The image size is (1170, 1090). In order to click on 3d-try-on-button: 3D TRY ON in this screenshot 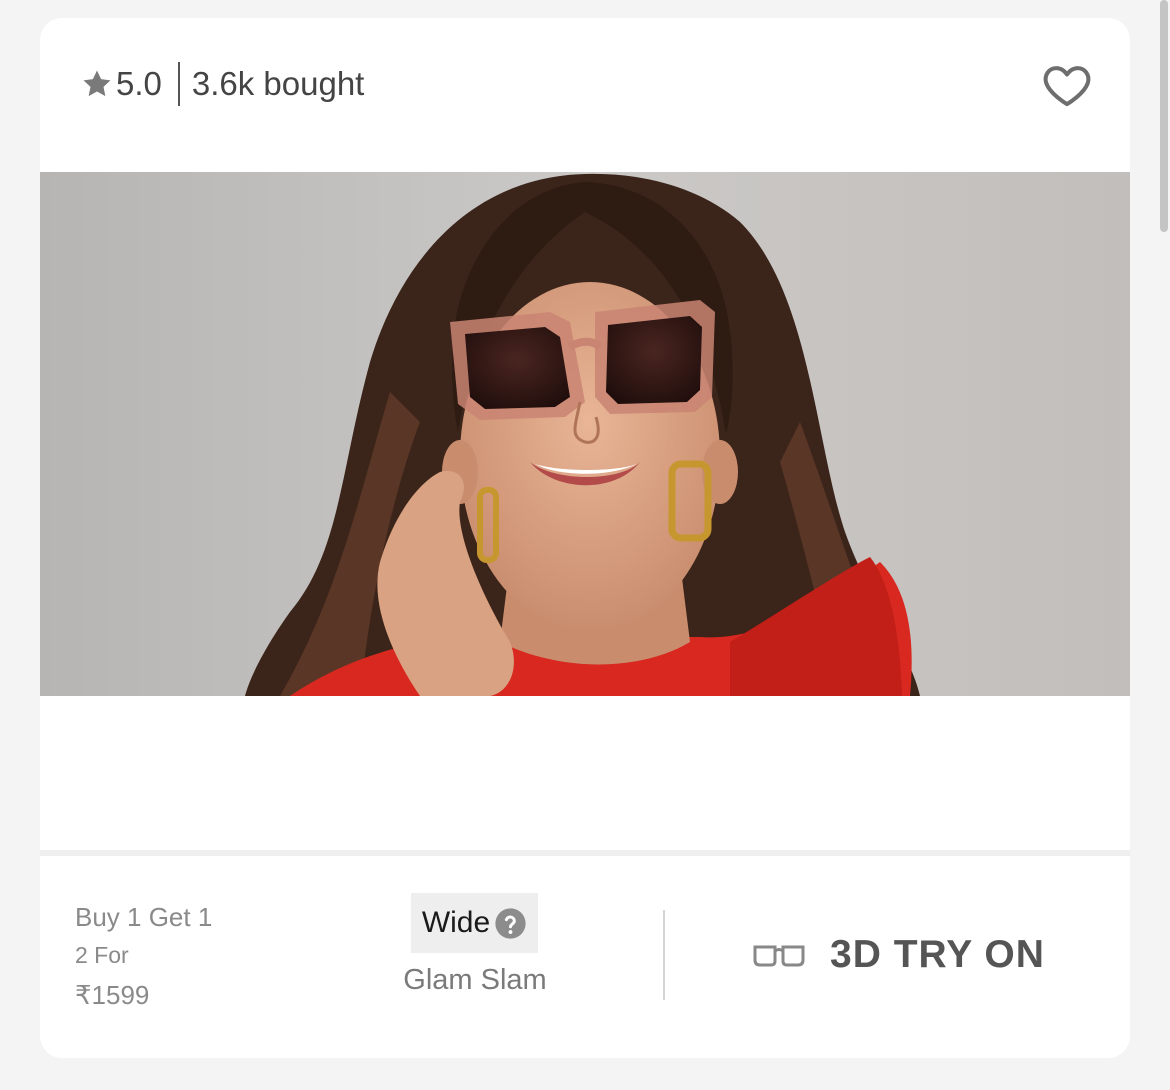, I will do `click(898, 955)`.